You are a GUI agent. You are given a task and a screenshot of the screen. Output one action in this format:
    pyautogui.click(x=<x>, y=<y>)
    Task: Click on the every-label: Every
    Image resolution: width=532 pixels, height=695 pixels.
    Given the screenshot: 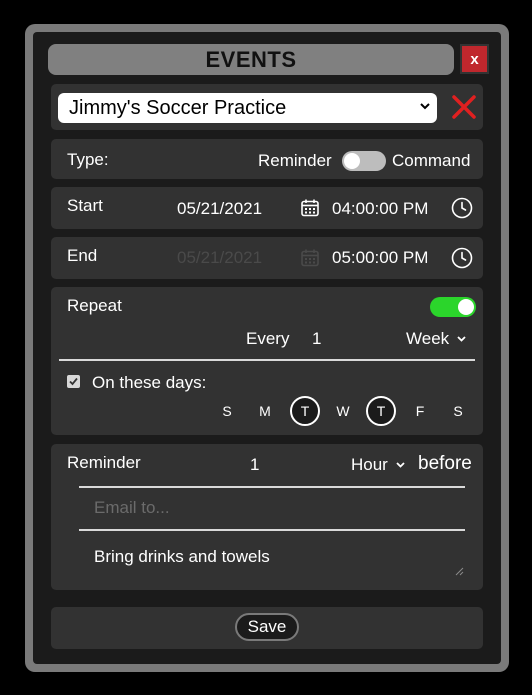 What is the action you would take?
    pyautogui.click(x=268, y=338)
    